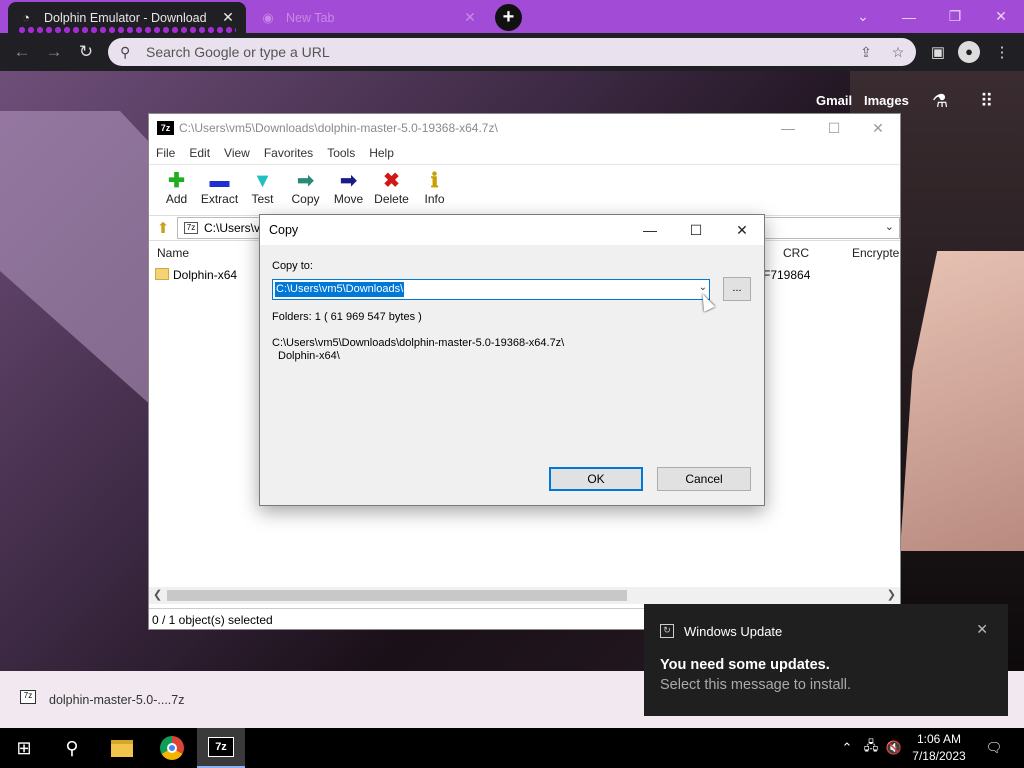 The height and width of the screenshot is (768, 1024). Describe the element at coordinates (238, 52) in the screenshot. I see `address-placeholder: Search Google or type a URL` at that location.